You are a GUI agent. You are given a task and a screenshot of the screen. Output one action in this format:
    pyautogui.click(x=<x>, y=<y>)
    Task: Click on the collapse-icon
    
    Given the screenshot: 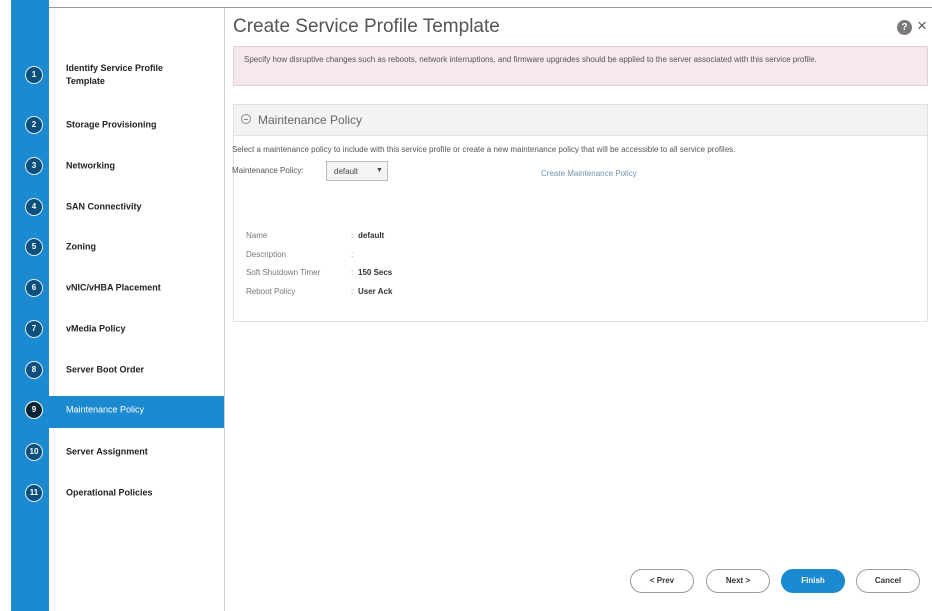 What is the action you would take?
    pyautogui.click(x=246, y=119)
    